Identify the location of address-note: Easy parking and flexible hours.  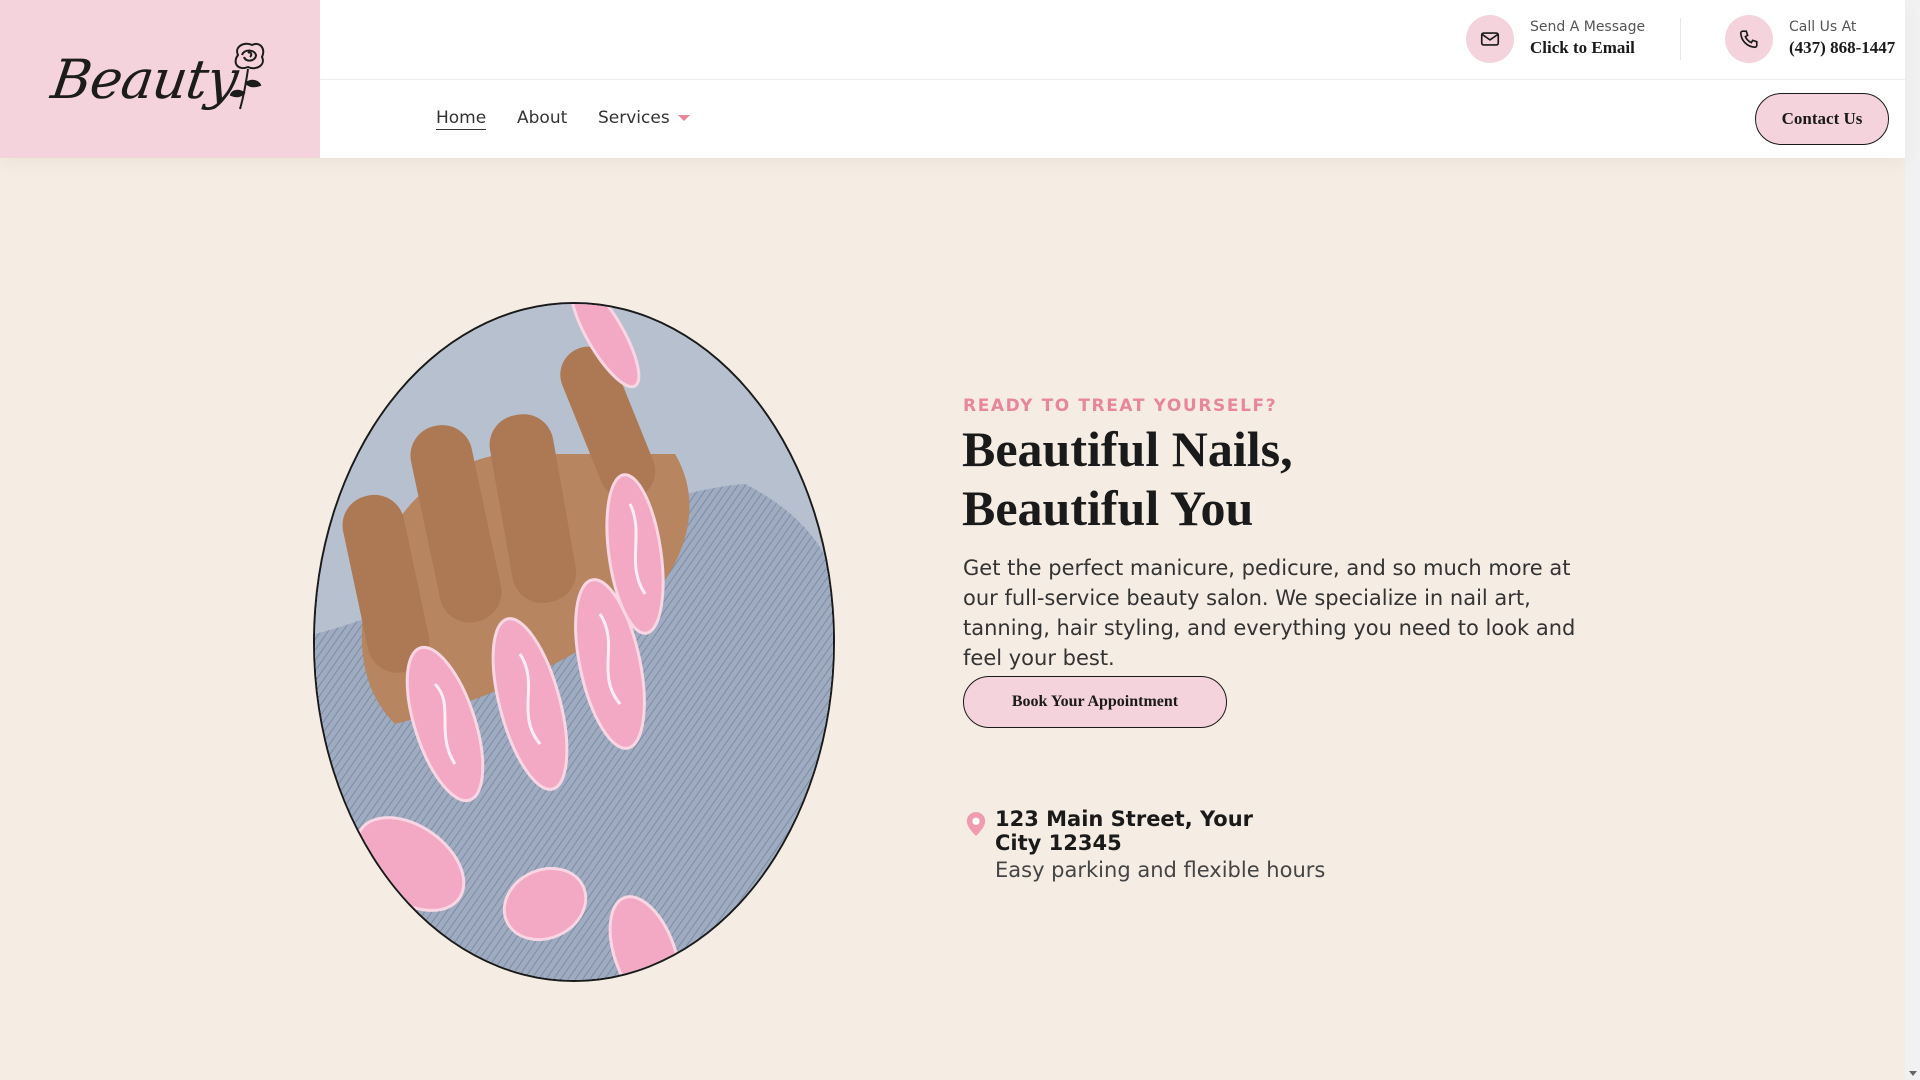
(1160, 870).